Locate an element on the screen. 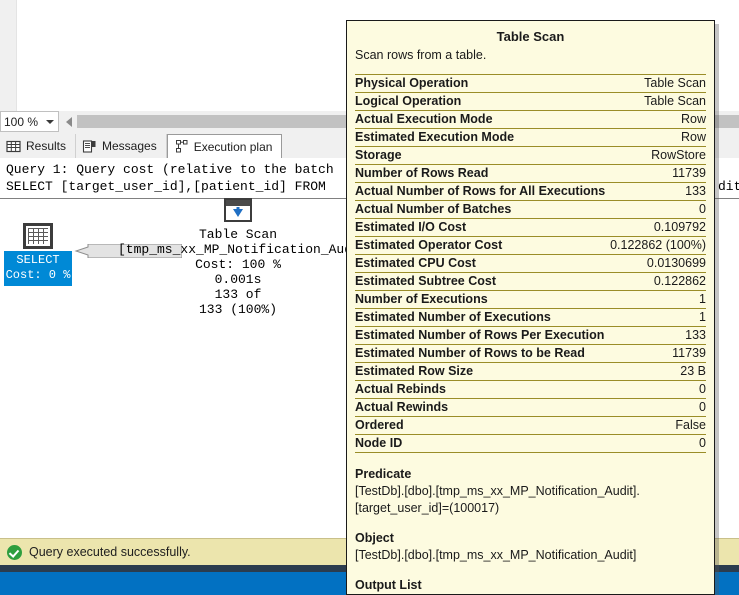 The width and height of the screenshot is (739, 595). tooltip-property-row: Estimated Number of Rows to be Read 11739 is located at coordinates (530, 354).